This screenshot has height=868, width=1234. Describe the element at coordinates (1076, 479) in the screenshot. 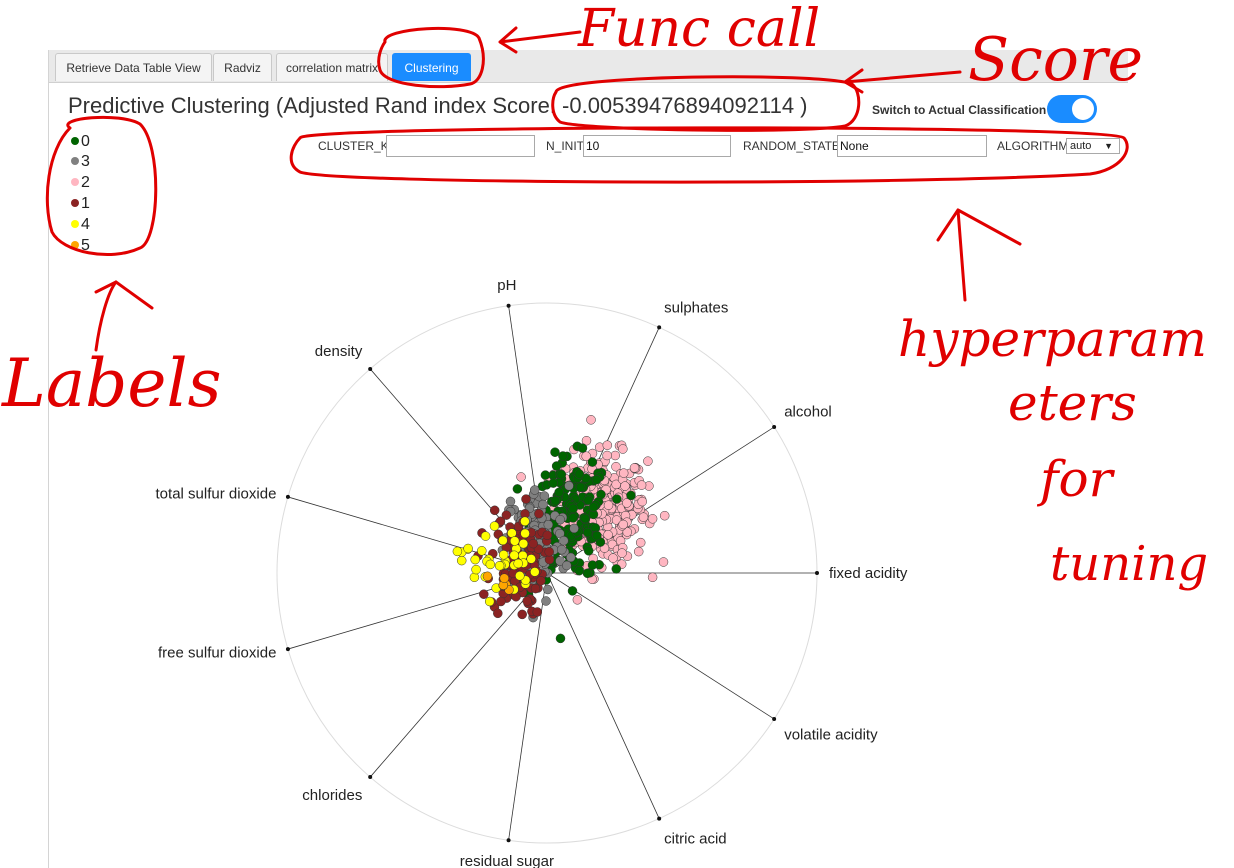

I see `annotation-hyperparam-3: for` at that location.